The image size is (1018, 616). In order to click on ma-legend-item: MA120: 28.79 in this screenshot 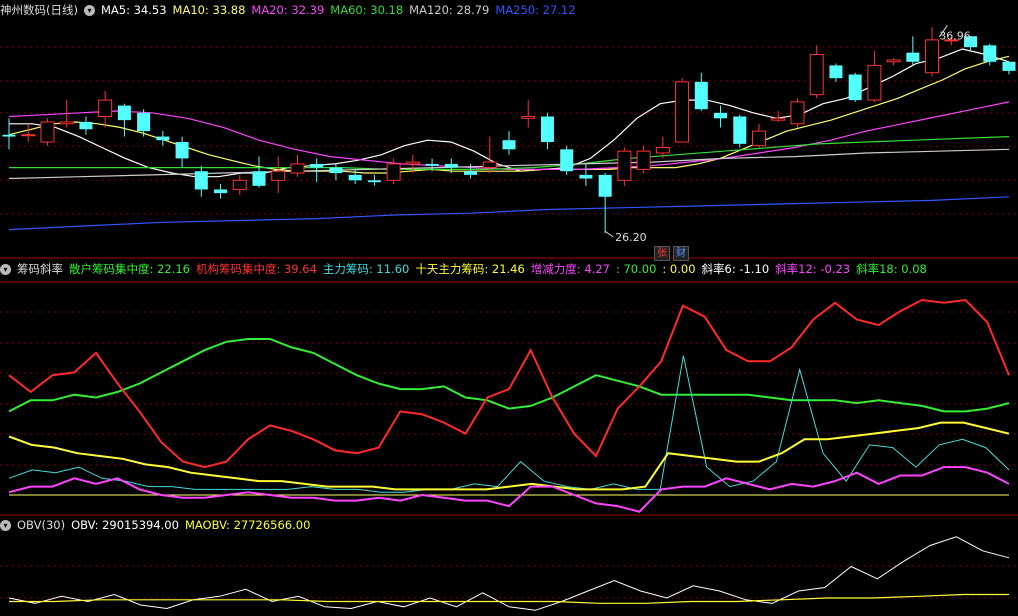, I will do `click(449, 10)`.